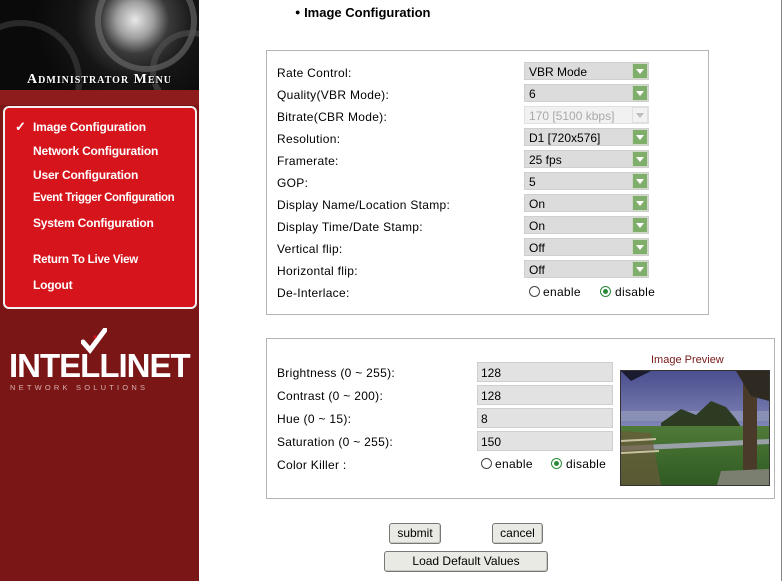  I want to click on menu-item-network-configuration: Network Configuration, so click(95, 151).